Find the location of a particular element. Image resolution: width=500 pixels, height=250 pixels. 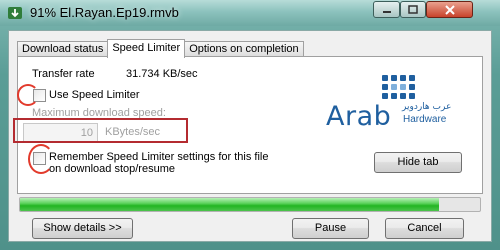

show-details-button: Show details >> is located at coordinates (82, 228).